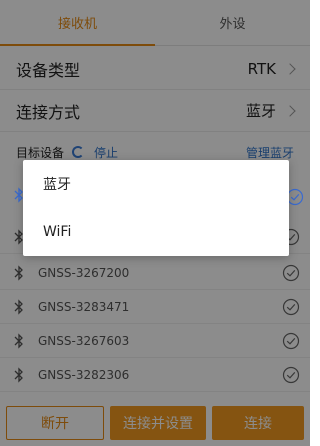  What do you see at coordinates (156, 232) in the screenshot?
I see `option-wifi: WiFi` at bounding box center [156, 232].